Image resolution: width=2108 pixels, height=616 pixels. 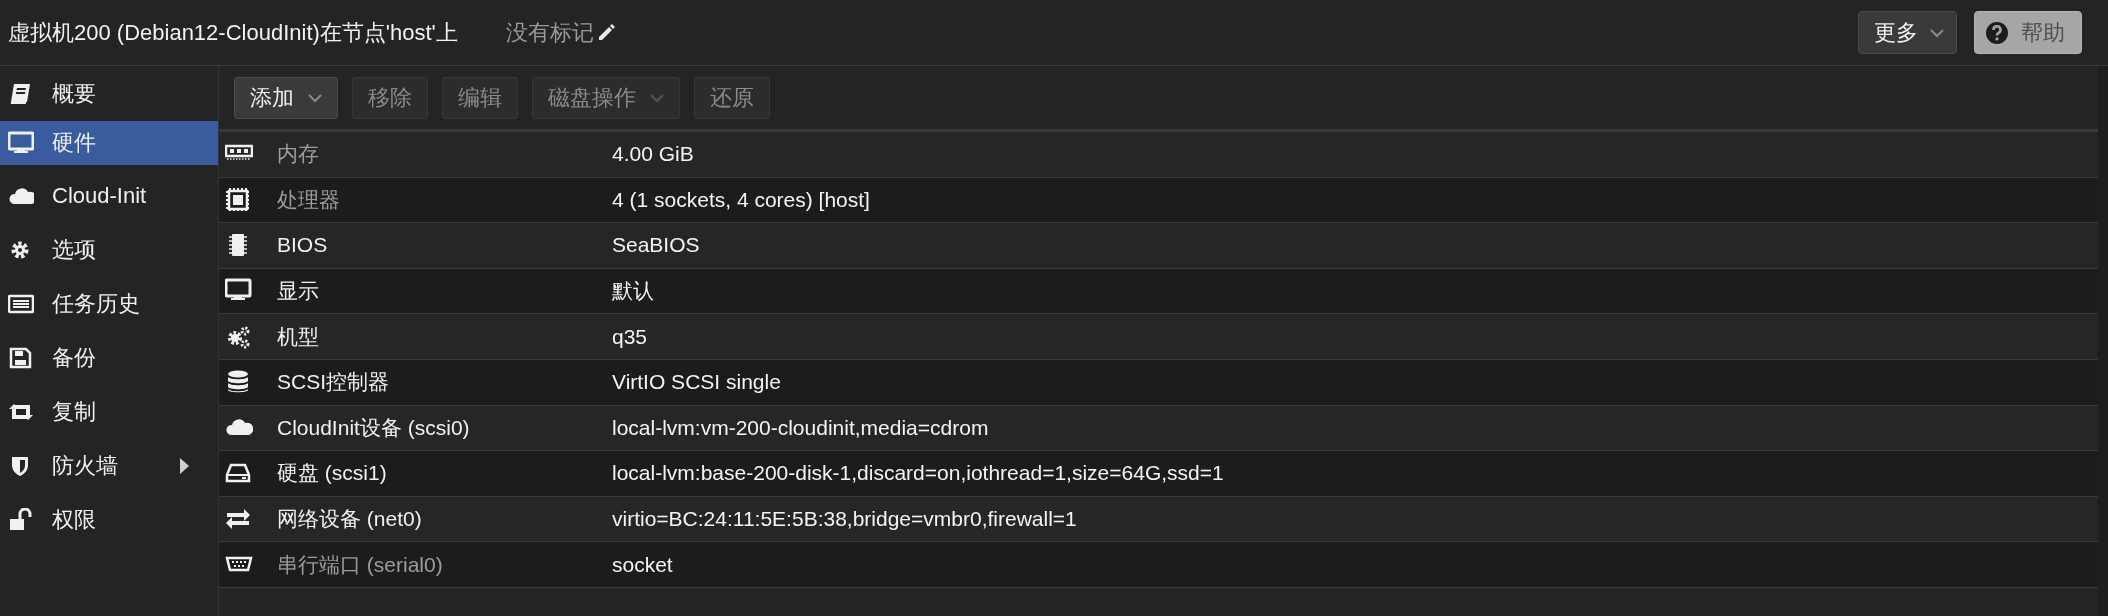 I want to click on row-value: q35, so click(x=630, y=336).